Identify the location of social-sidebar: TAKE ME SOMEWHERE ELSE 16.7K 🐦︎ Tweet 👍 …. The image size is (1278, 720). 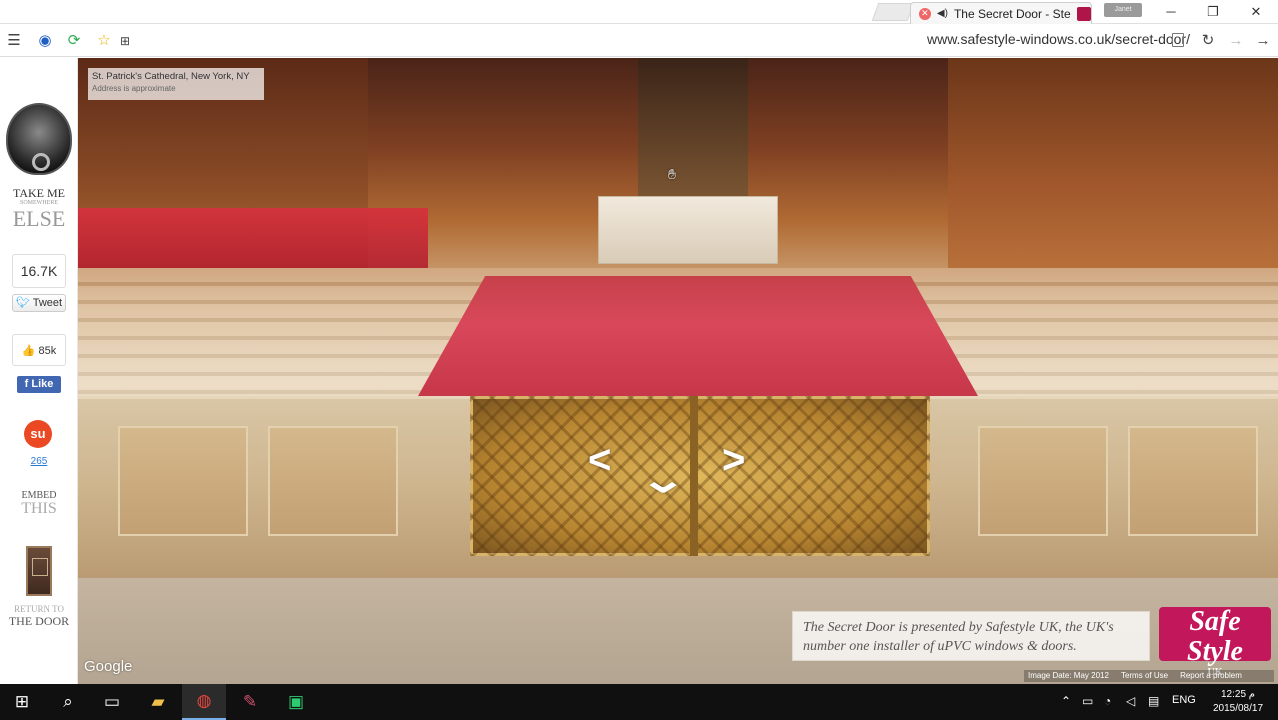
(39, 371).